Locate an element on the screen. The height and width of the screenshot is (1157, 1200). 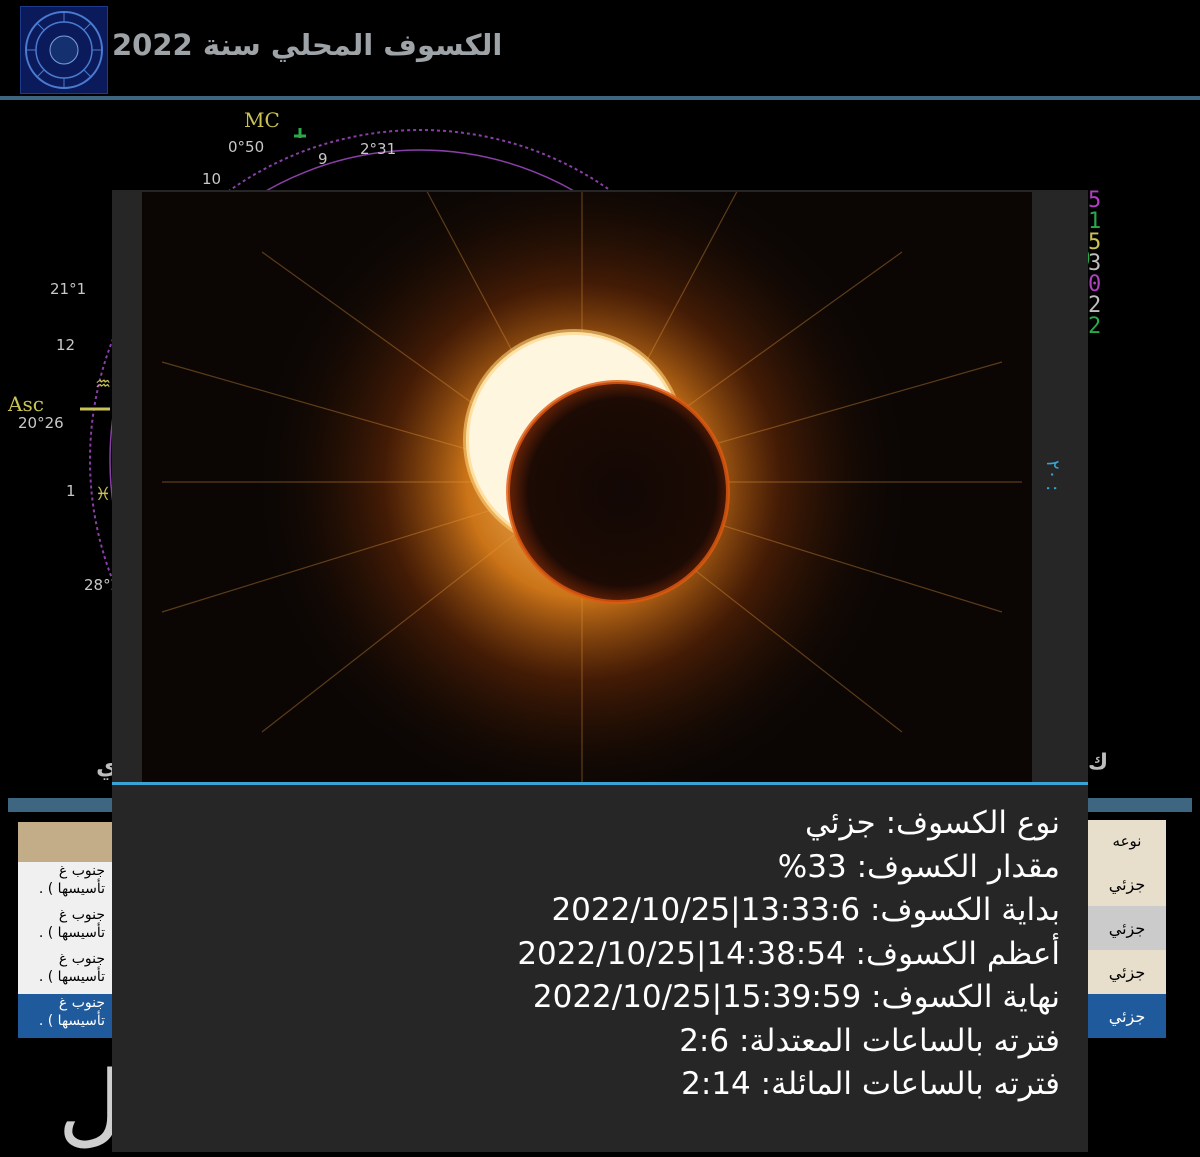
table-row-selected: جنوب غ تأسيسها ) . is located at coordinates (65, 1016).